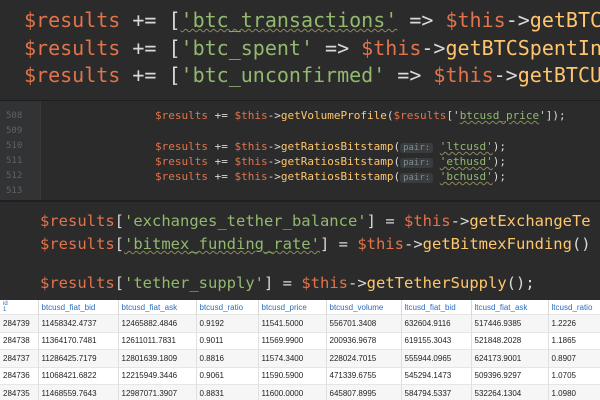  What do you see at coordinates (574, 392) in the screenshot?
I see `table-cell: 1.0980` at bounding box center [574, 392].